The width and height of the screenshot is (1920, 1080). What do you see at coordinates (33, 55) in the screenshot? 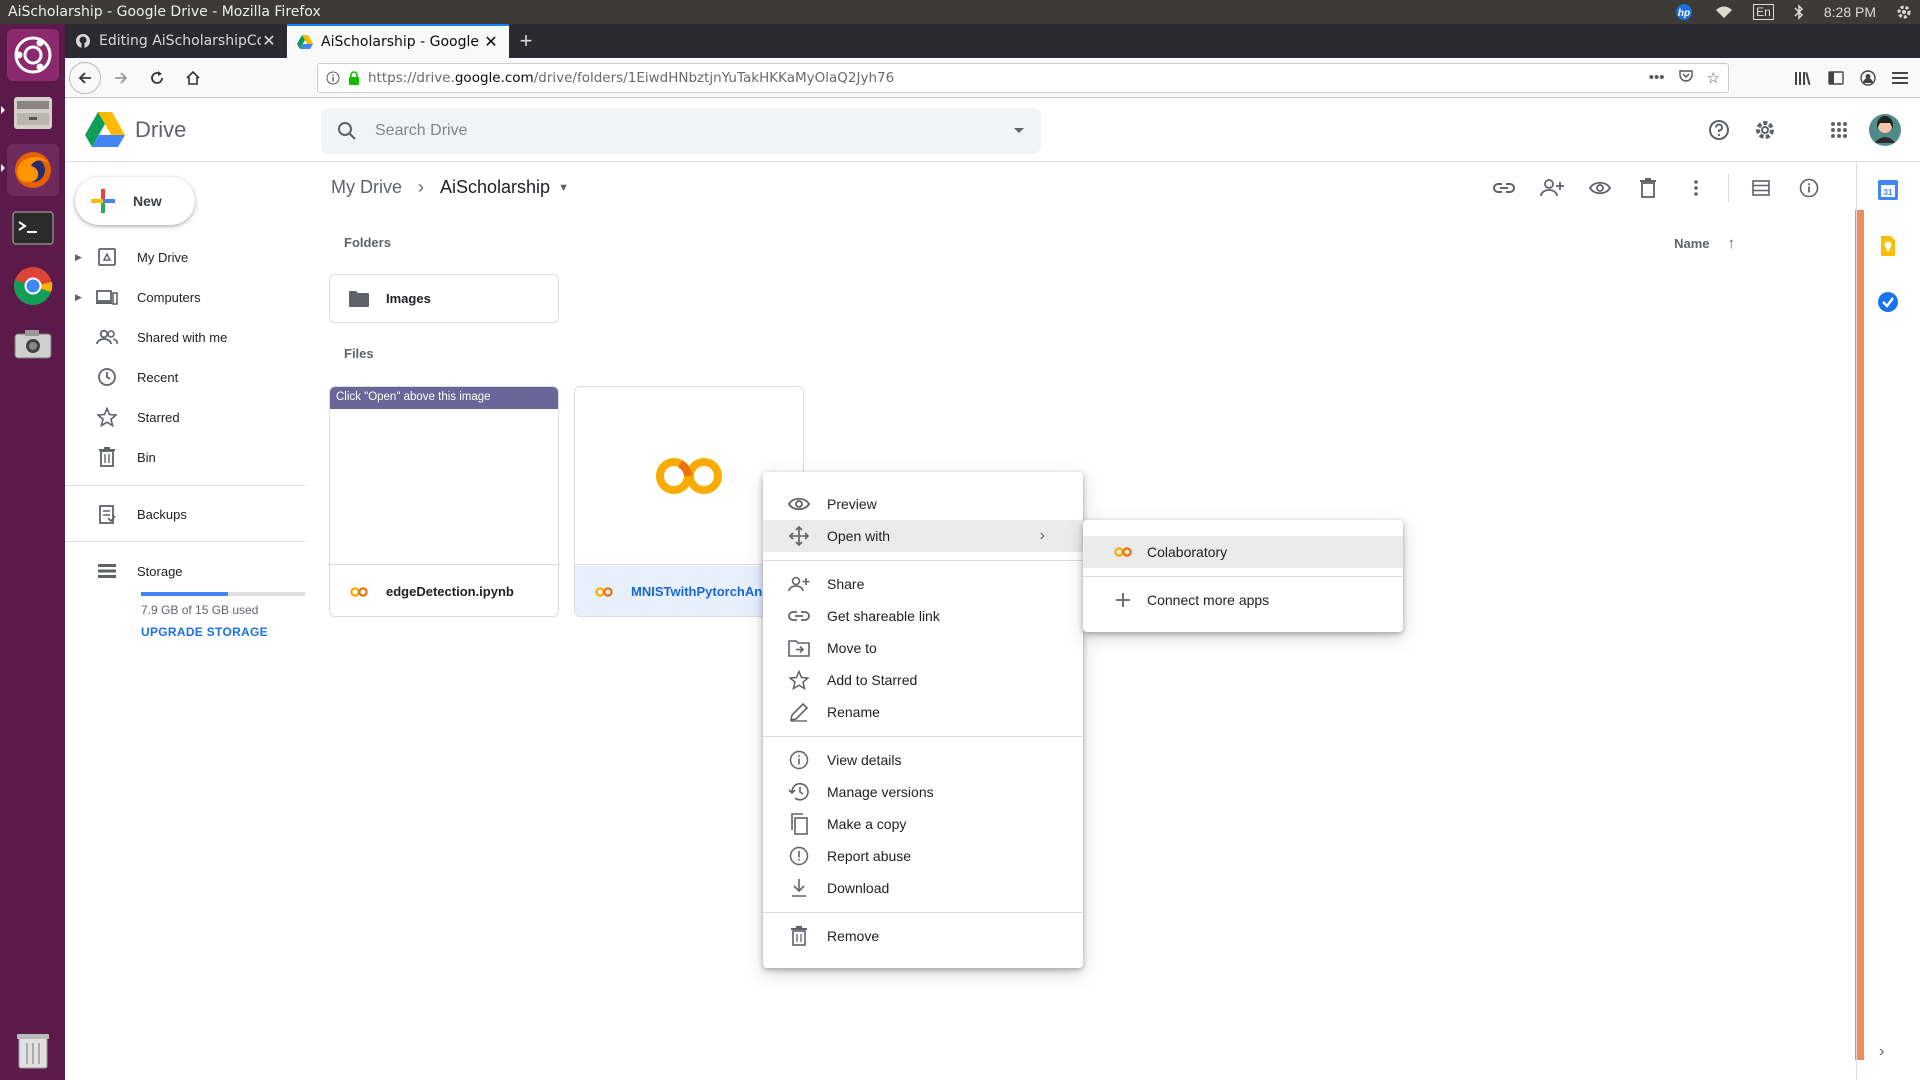
I see `ubuntu-dash-icon` at bounding box center [33, 55].